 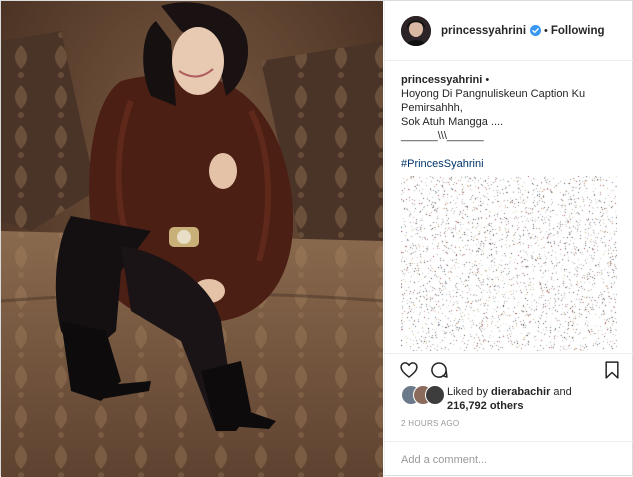 I want to click on comment-input, so click(x=511, y=460).